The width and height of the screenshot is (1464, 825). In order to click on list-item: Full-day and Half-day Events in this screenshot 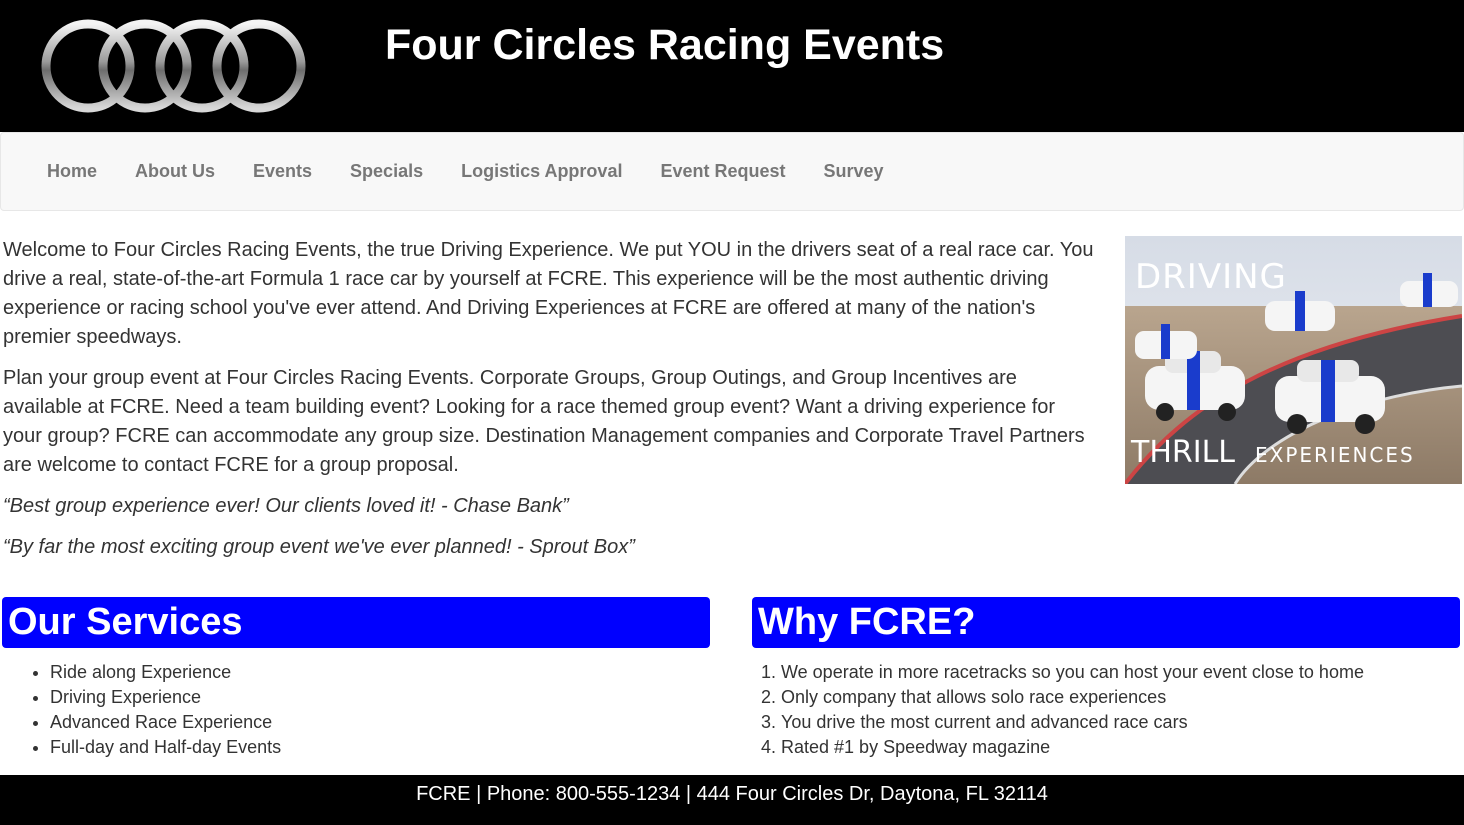, I will do `click(380, 747)`.